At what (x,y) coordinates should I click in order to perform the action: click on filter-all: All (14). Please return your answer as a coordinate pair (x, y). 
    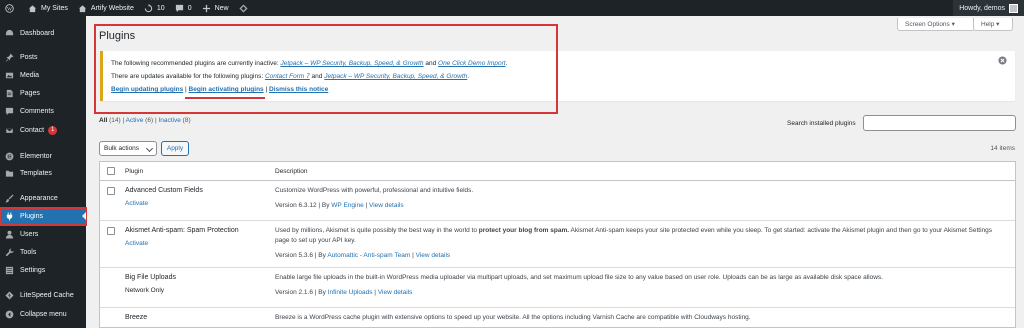
    Looking at the image, I should click on (110, 120).